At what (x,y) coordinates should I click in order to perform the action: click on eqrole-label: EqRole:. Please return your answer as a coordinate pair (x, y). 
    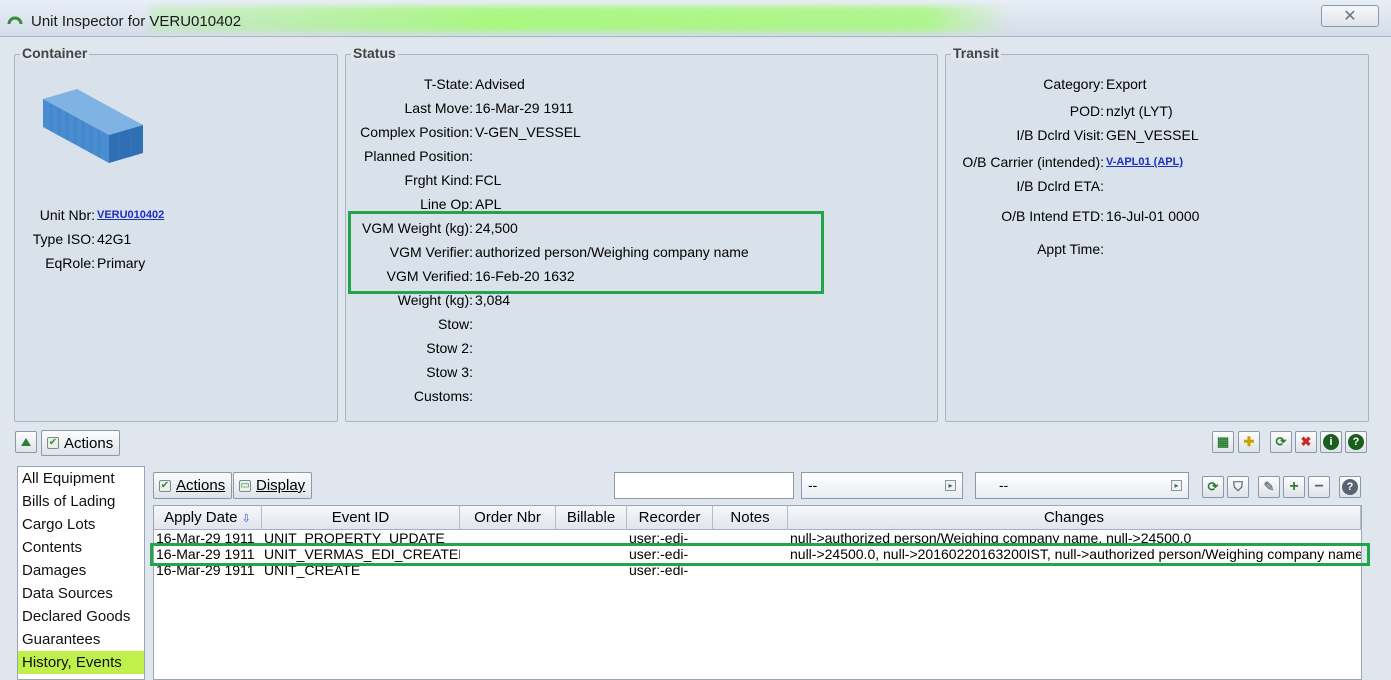
    Looking at the image, I should click on (70, 263).